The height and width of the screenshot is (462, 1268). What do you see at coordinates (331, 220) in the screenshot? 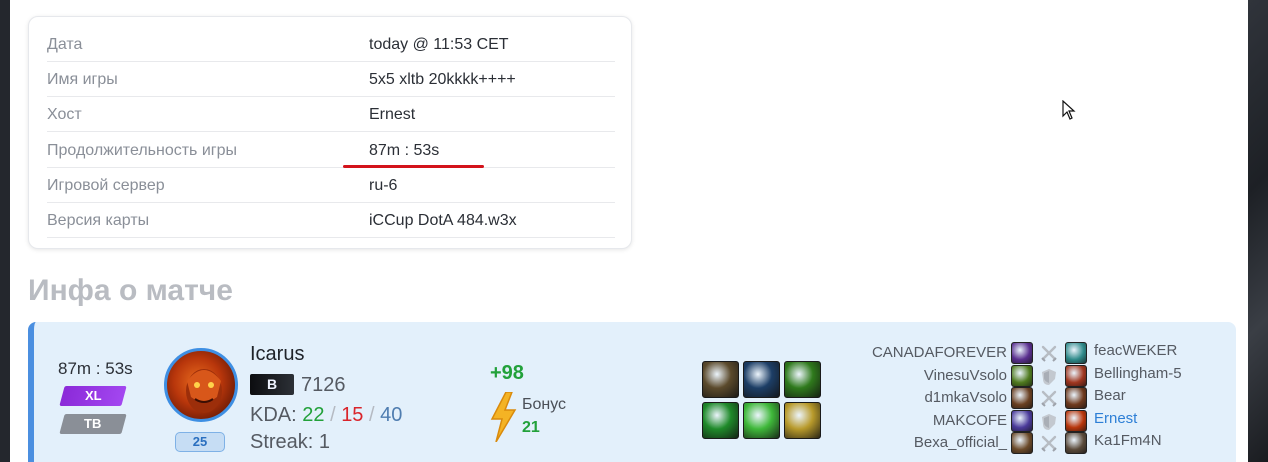
I see `info-row-map-version: Версия карты iCCup DotA 484.w3x` at bounding box center [331, 220].